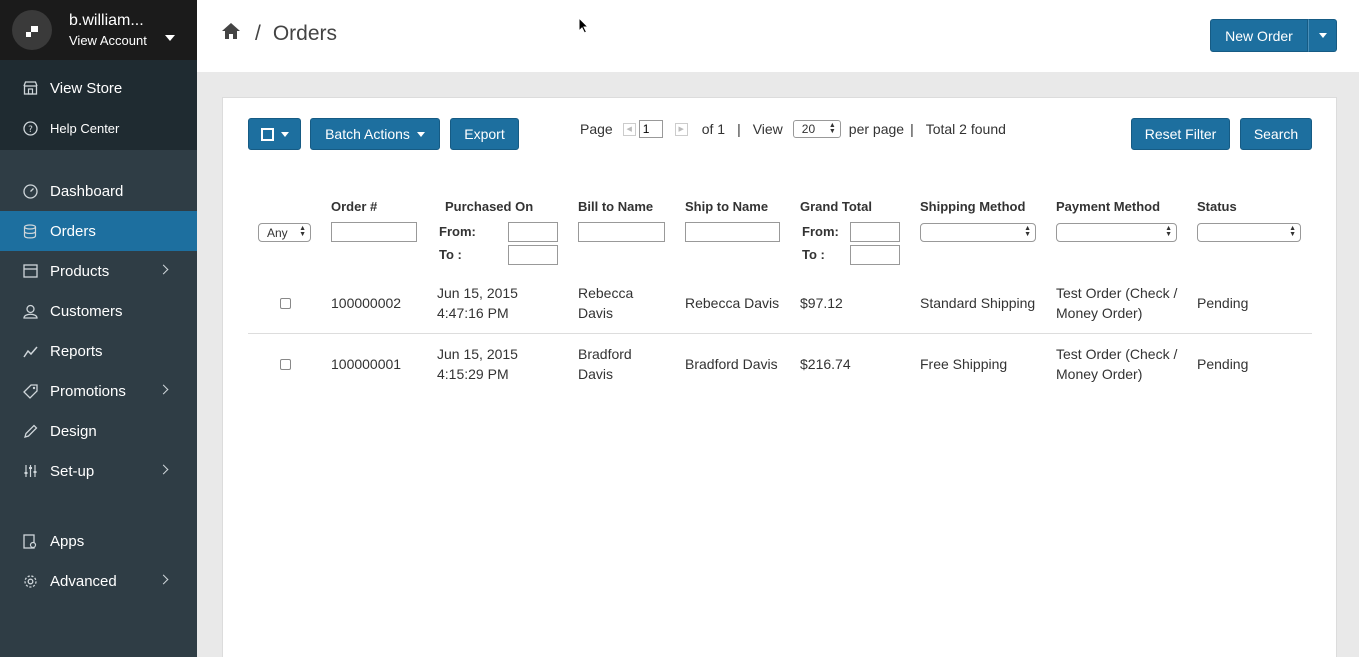 The image size is (1359, 657). What do you see at coordinates (366, 303) in the screenshot?
I see `order-number: 100000002` at bounding box center [366, 303].